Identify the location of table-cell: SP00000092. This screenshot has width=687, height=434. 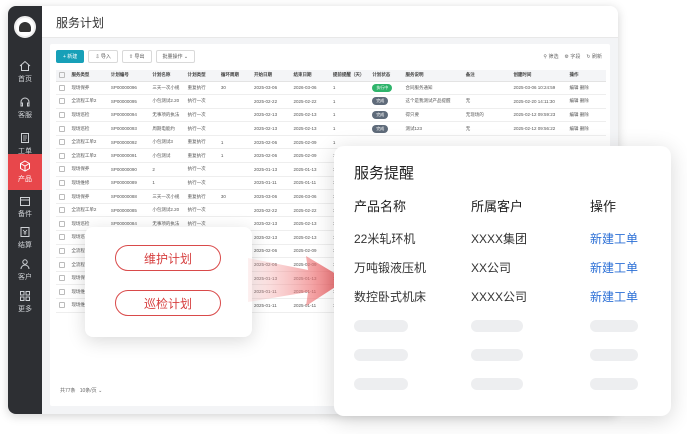
(128, 142).